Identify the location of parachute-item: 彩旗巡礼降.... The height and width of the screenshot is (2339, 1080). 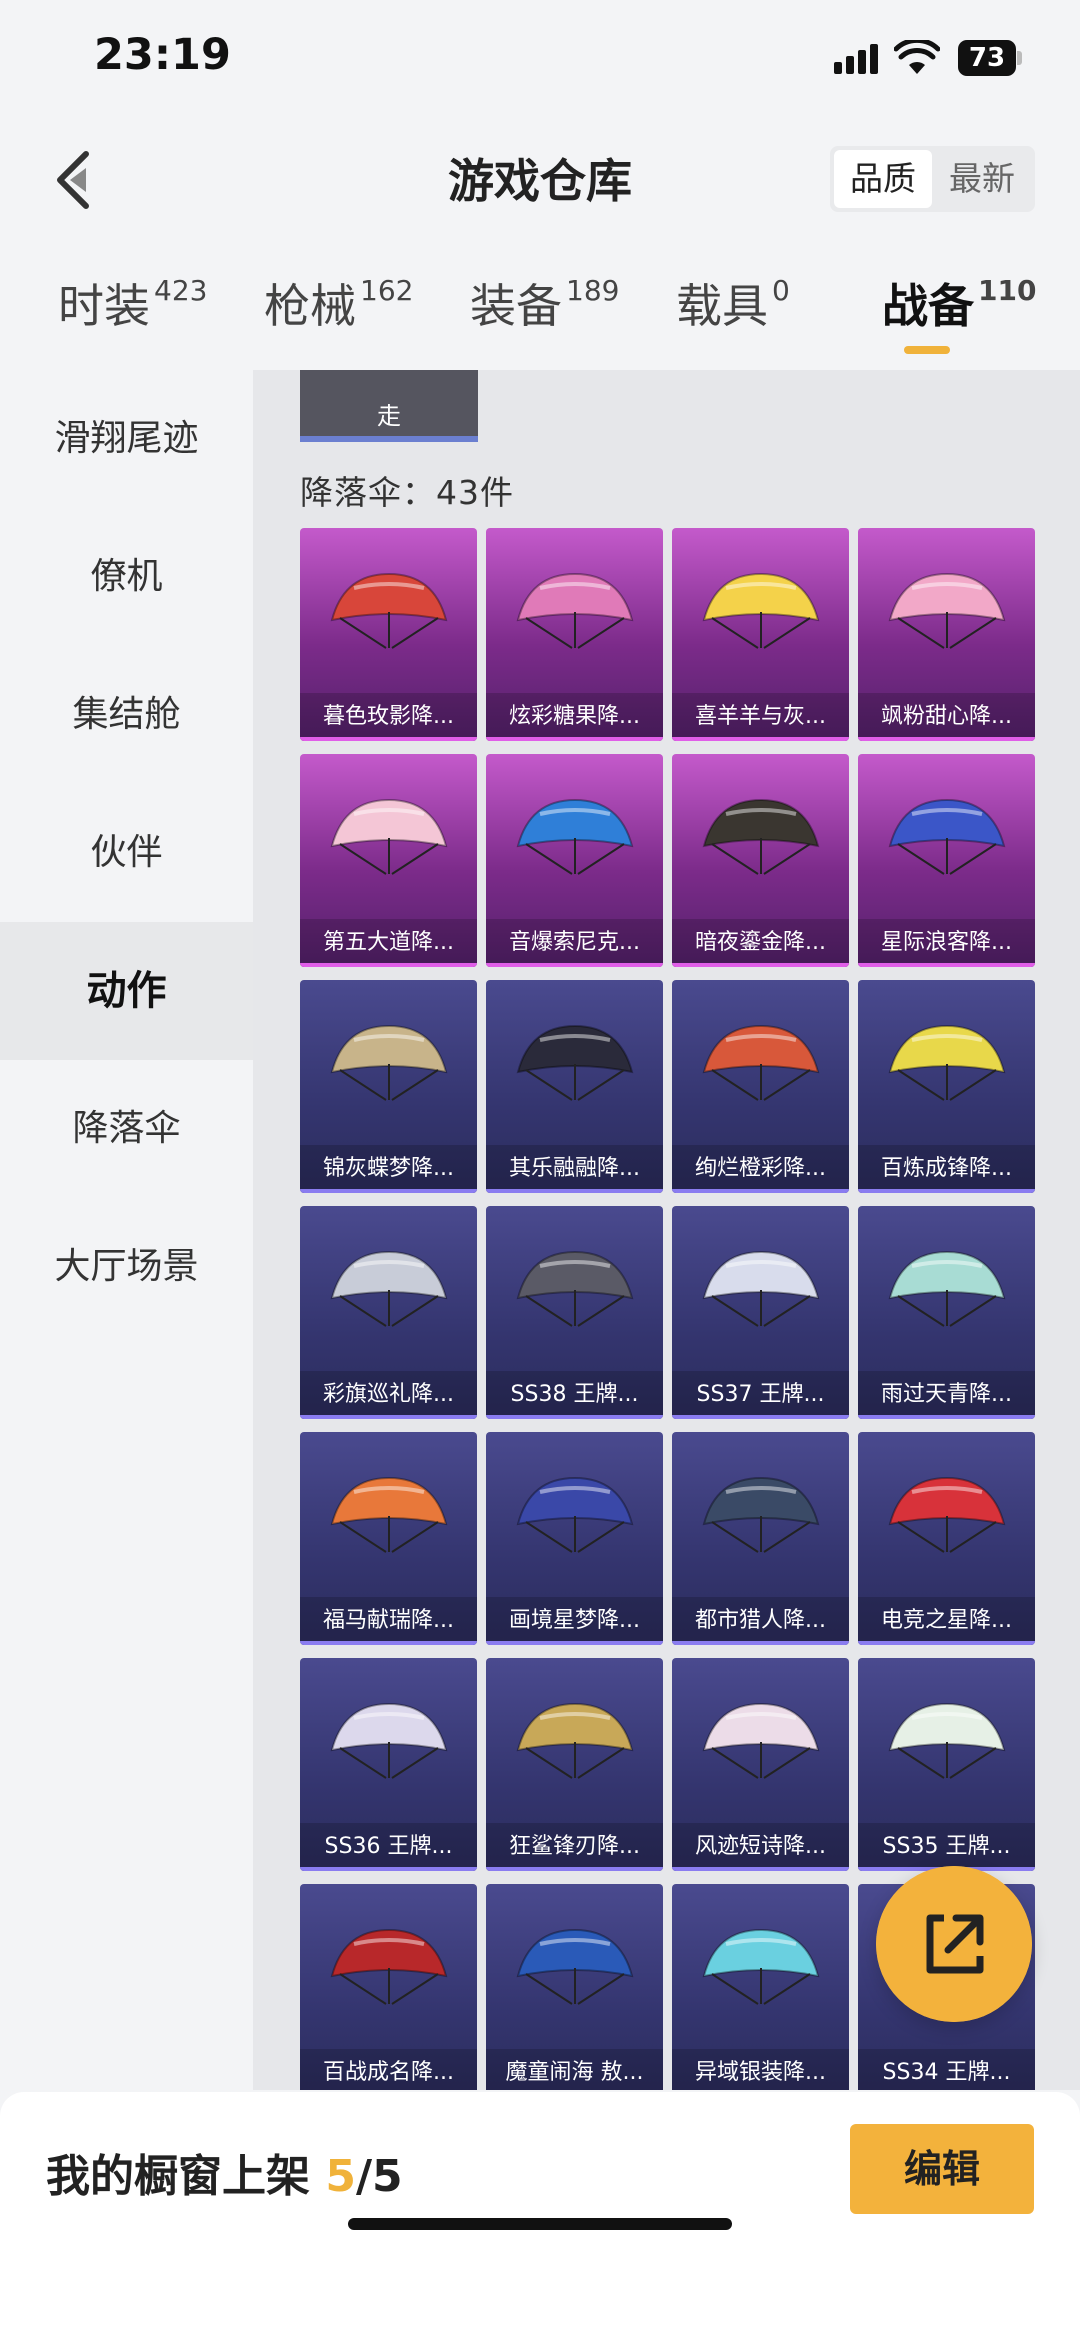
(388, 1312).